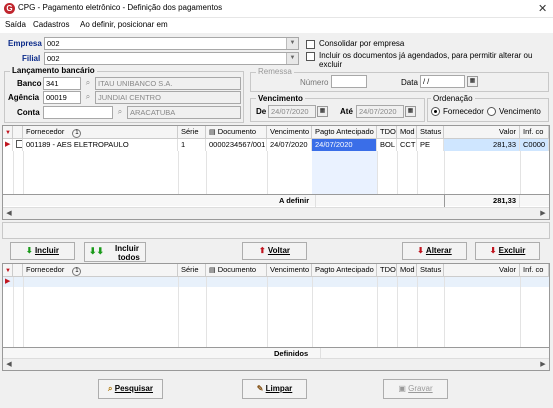  I want to click on arrow-up-icon: ⬆, so click(262, 250).